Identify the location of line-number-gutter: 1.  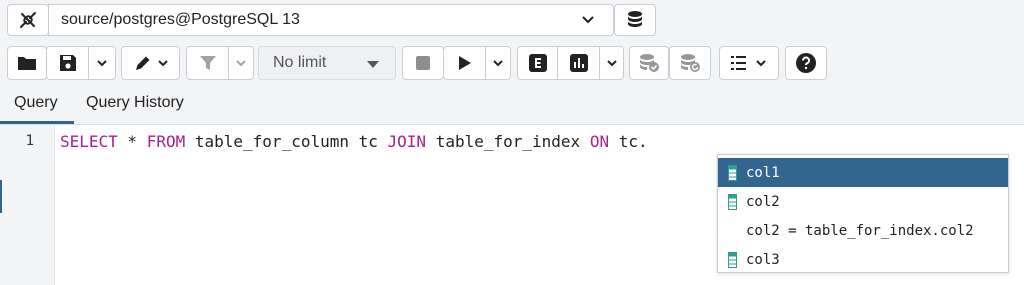
(27, 205).